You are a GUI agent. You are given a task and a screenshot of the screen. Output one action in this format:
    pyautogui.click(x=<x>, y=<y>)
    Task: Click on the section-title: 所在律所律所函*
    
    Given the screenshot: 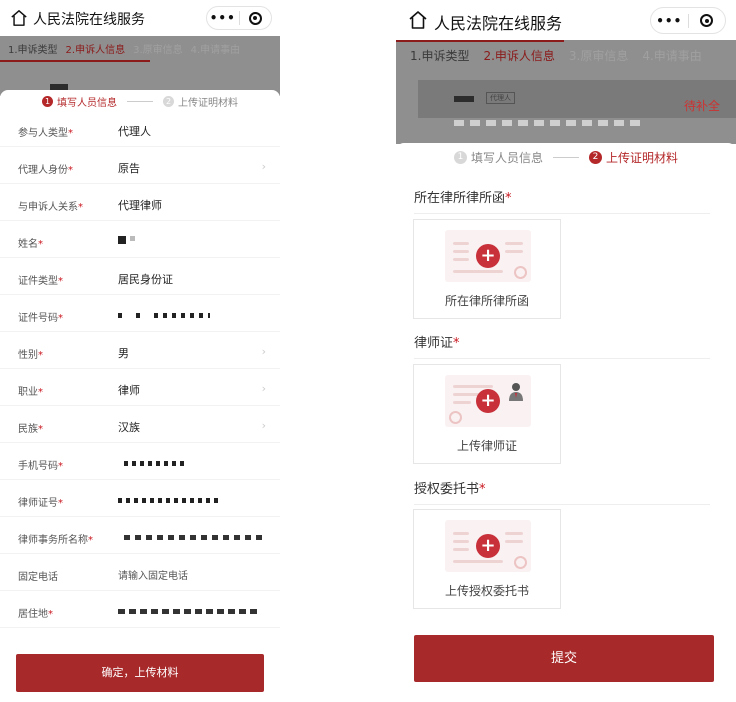 What is the action you would take?
    pyautogui.click(x=463, y=198)
    